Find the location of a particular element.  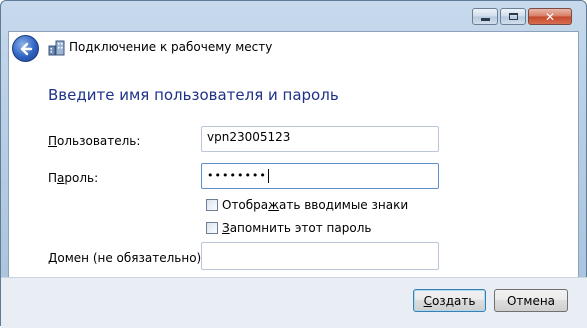

create-button: Создать is located at coordinates (449, 300).